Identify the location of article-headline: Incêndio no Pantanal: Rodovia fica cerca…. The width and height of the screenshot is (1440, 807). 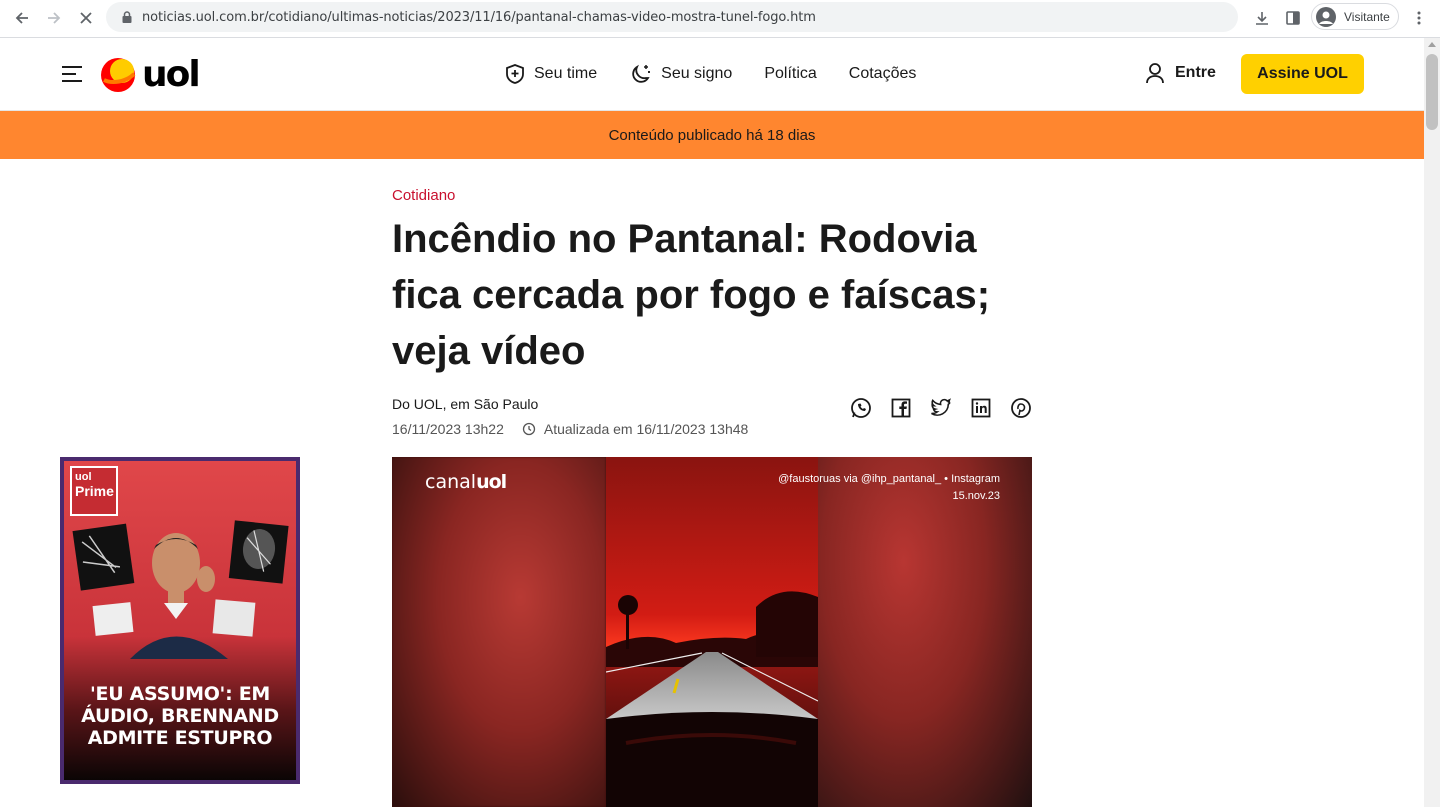
(691, 295).